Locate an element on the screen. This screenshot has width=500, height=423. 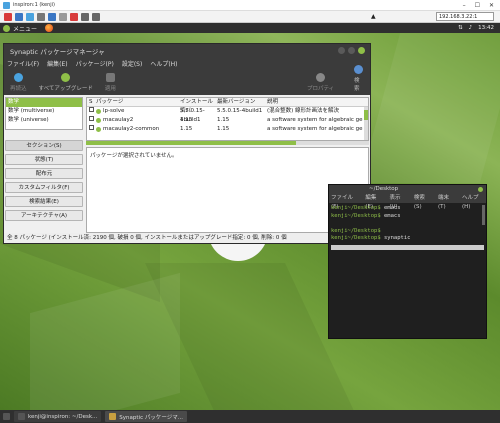
settings-icon is located at coordinates (41, 16).